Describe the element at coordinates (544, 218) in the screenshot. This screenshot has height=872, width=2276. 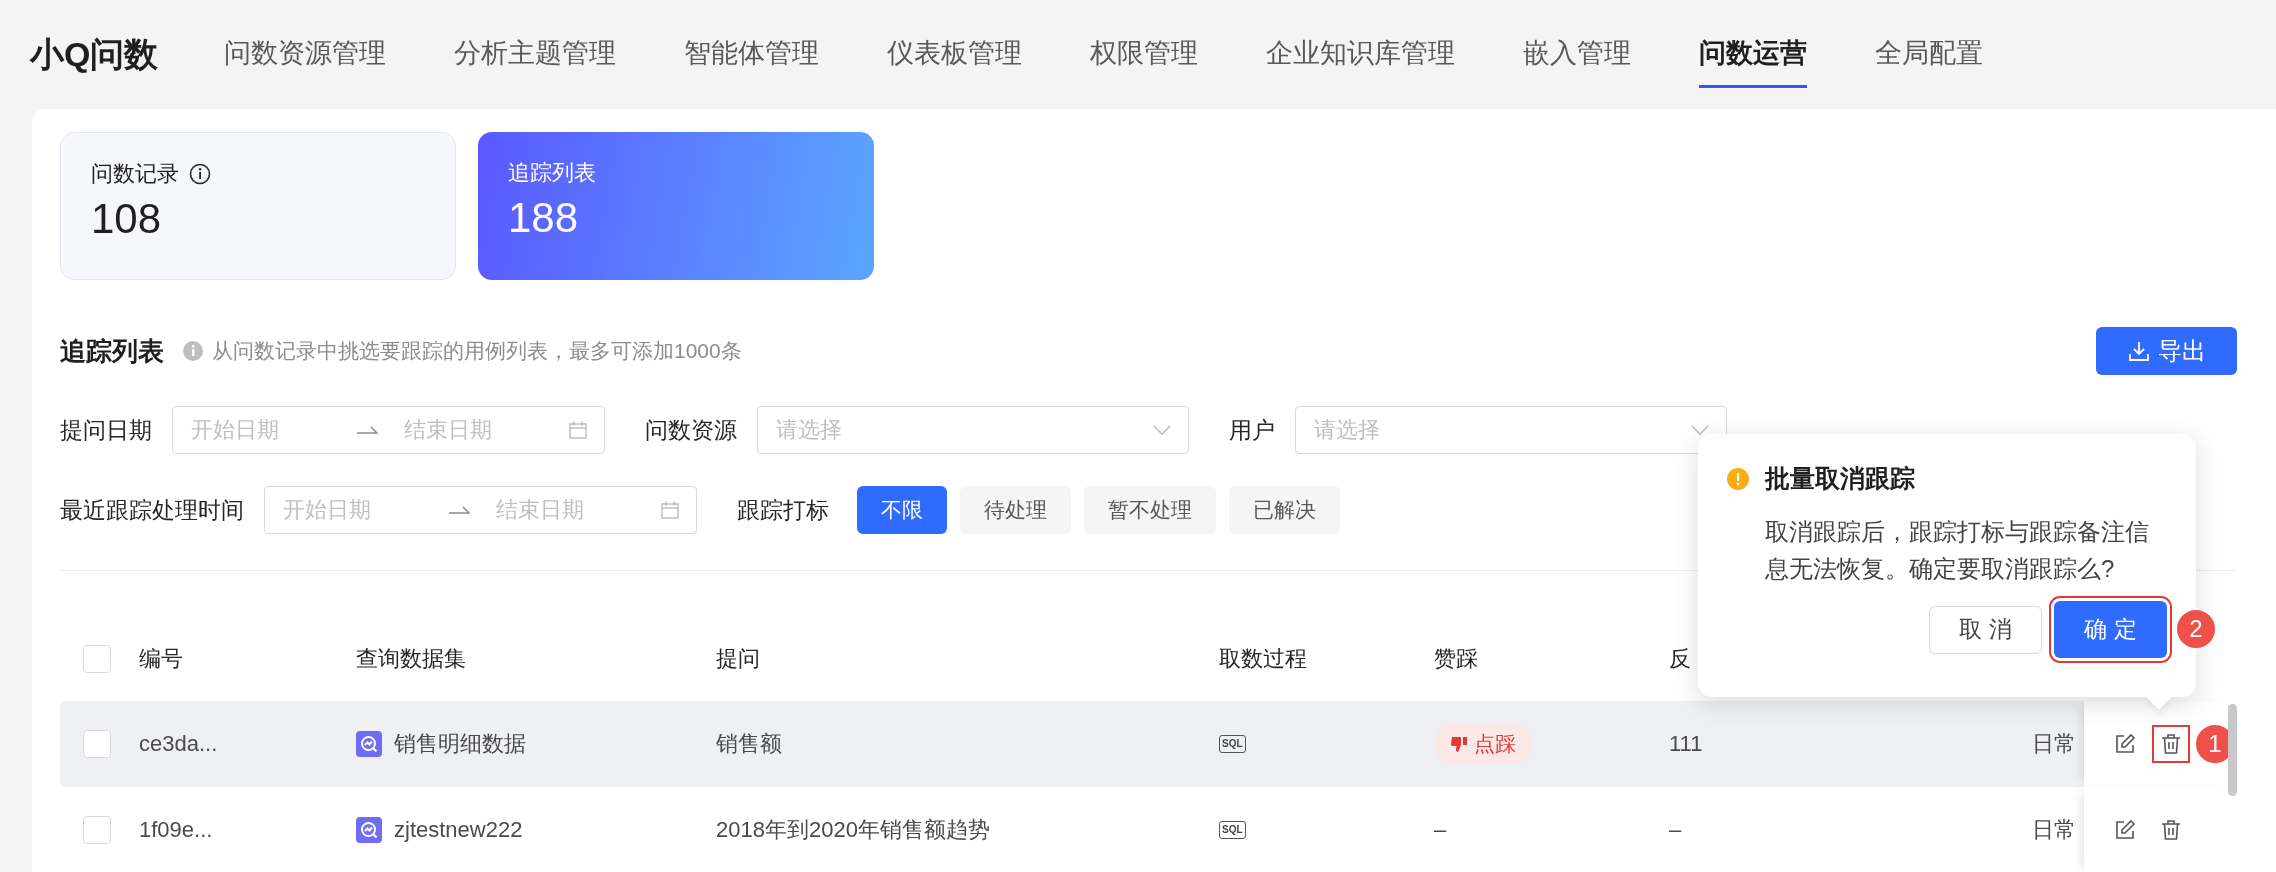
I see `card-value: 188` at that location.